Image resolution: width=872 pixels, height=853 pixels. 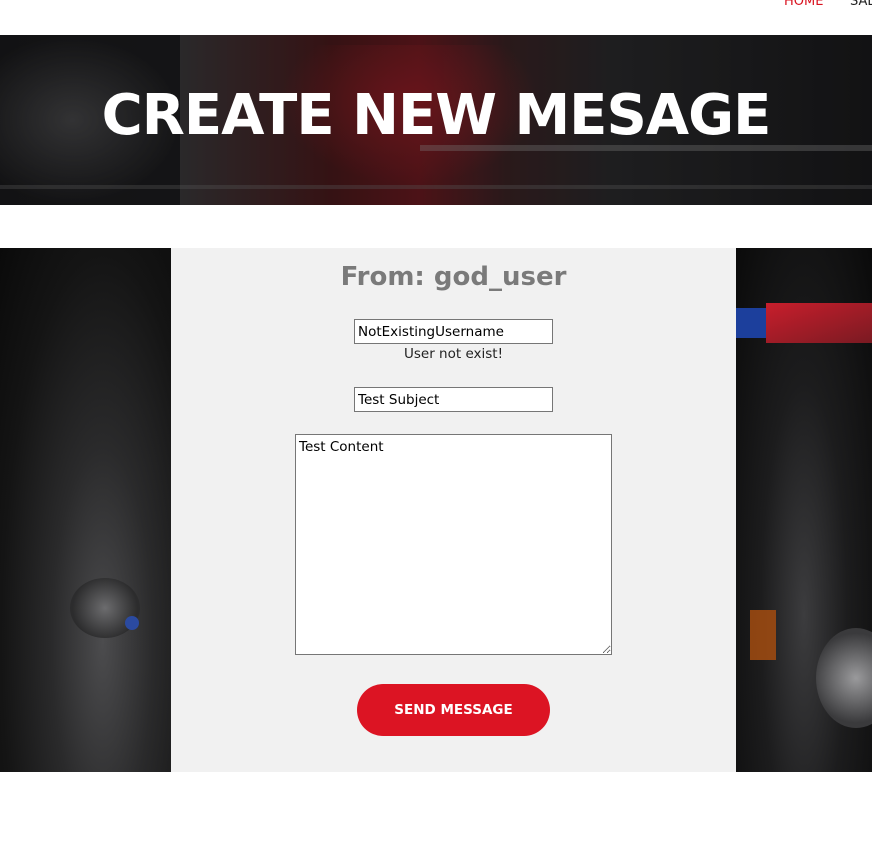 What do you see at coordinates (861, 4) in the screenshot?
I see `nav-sales-link: SAL` at bounding box center [861, 4].